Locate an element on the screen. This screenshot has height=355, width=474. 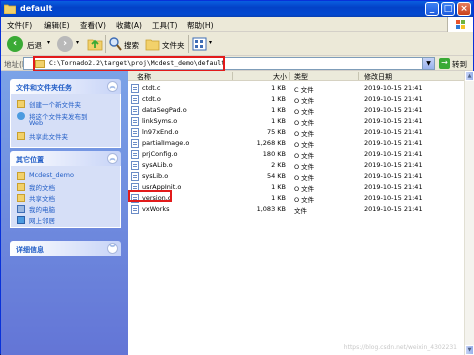
place-shared-documents: 共享文档 is located at coordinates (69, 198).